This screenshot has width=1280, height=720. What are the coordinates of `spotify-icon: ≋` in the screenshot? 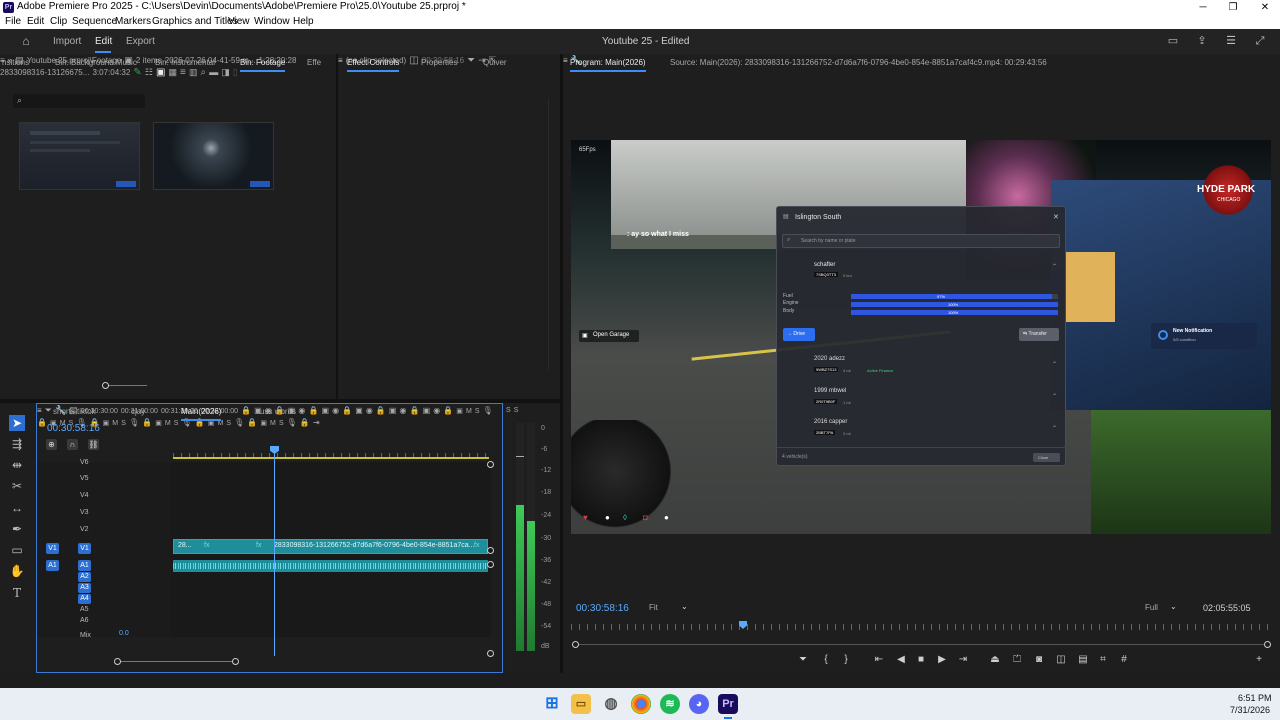 It's located at (670, 704).